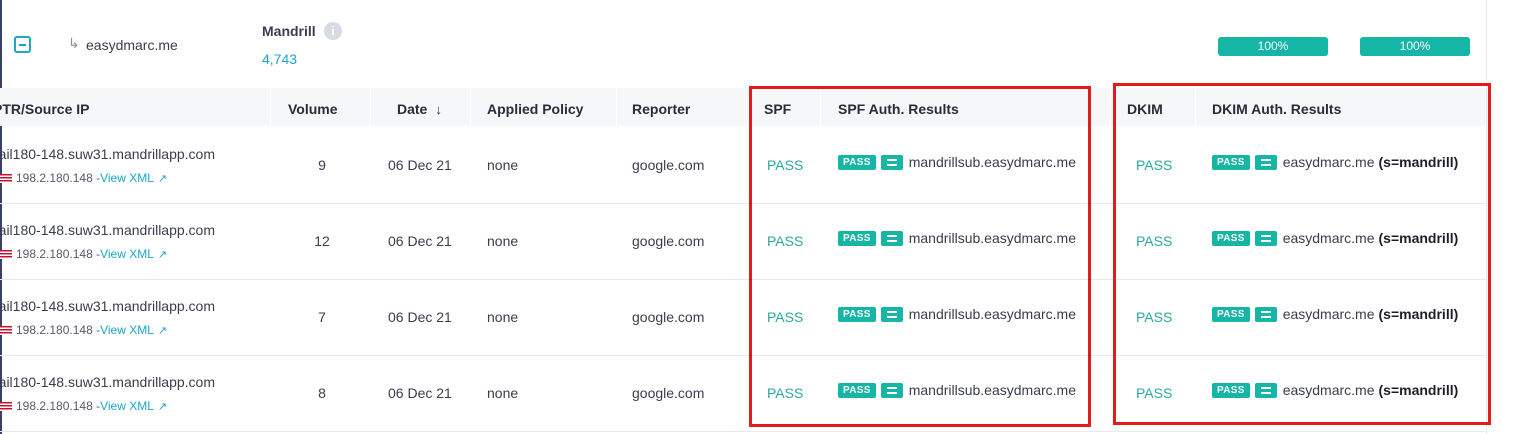 Image resolution: width=1514 pixels, height=434 pixels. I want to click on volume-cell: 9, so click(322, 165).